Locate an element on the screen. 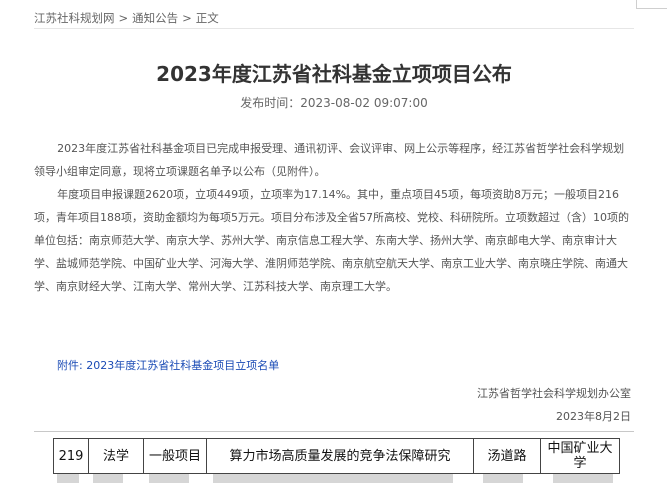 The height and width of the screenshot is (483, 667). breadcrumb: 江苏社科规划网 > 通知公告 > 正文 is located at coordinates (126, 18).